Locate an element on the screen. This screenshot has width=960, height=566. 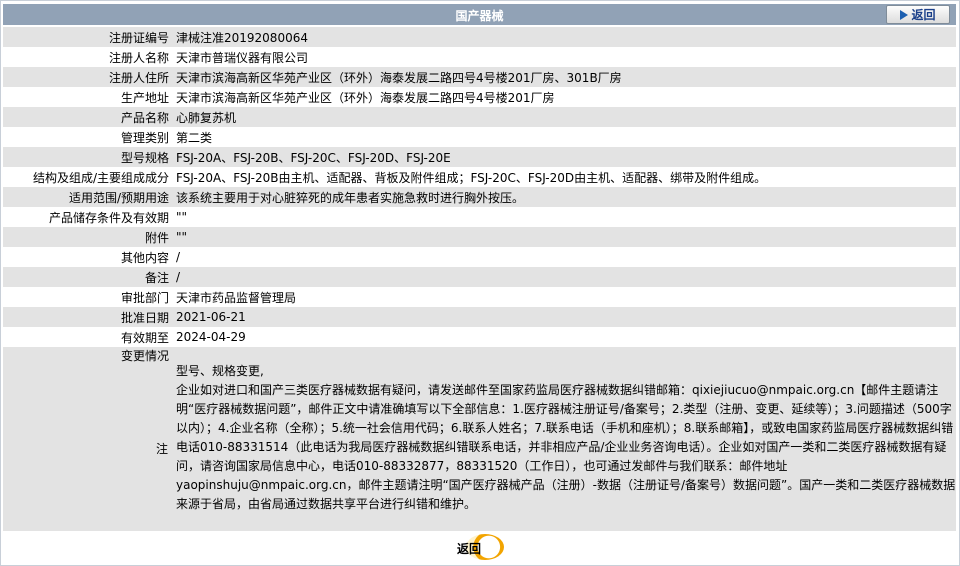
field-label: 审批部门 is located at coordinates (87, 297).